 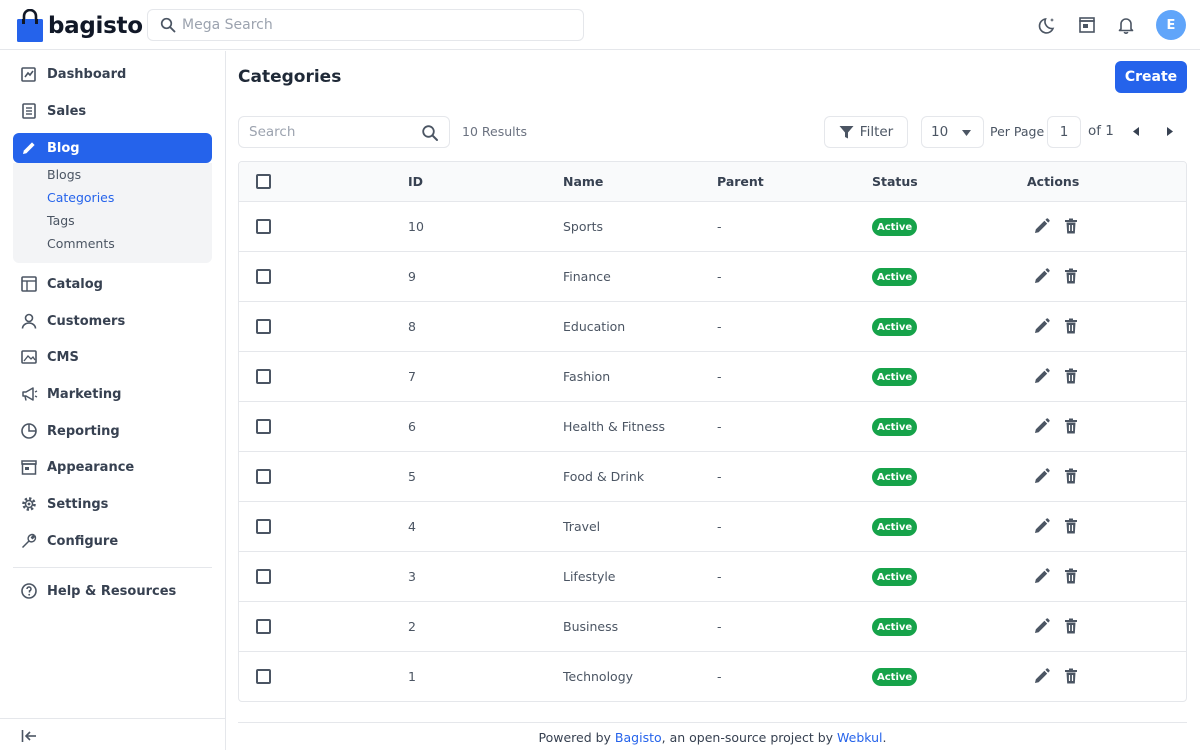 I want to click on caret-right-icon, so click(x=1170, y=131).